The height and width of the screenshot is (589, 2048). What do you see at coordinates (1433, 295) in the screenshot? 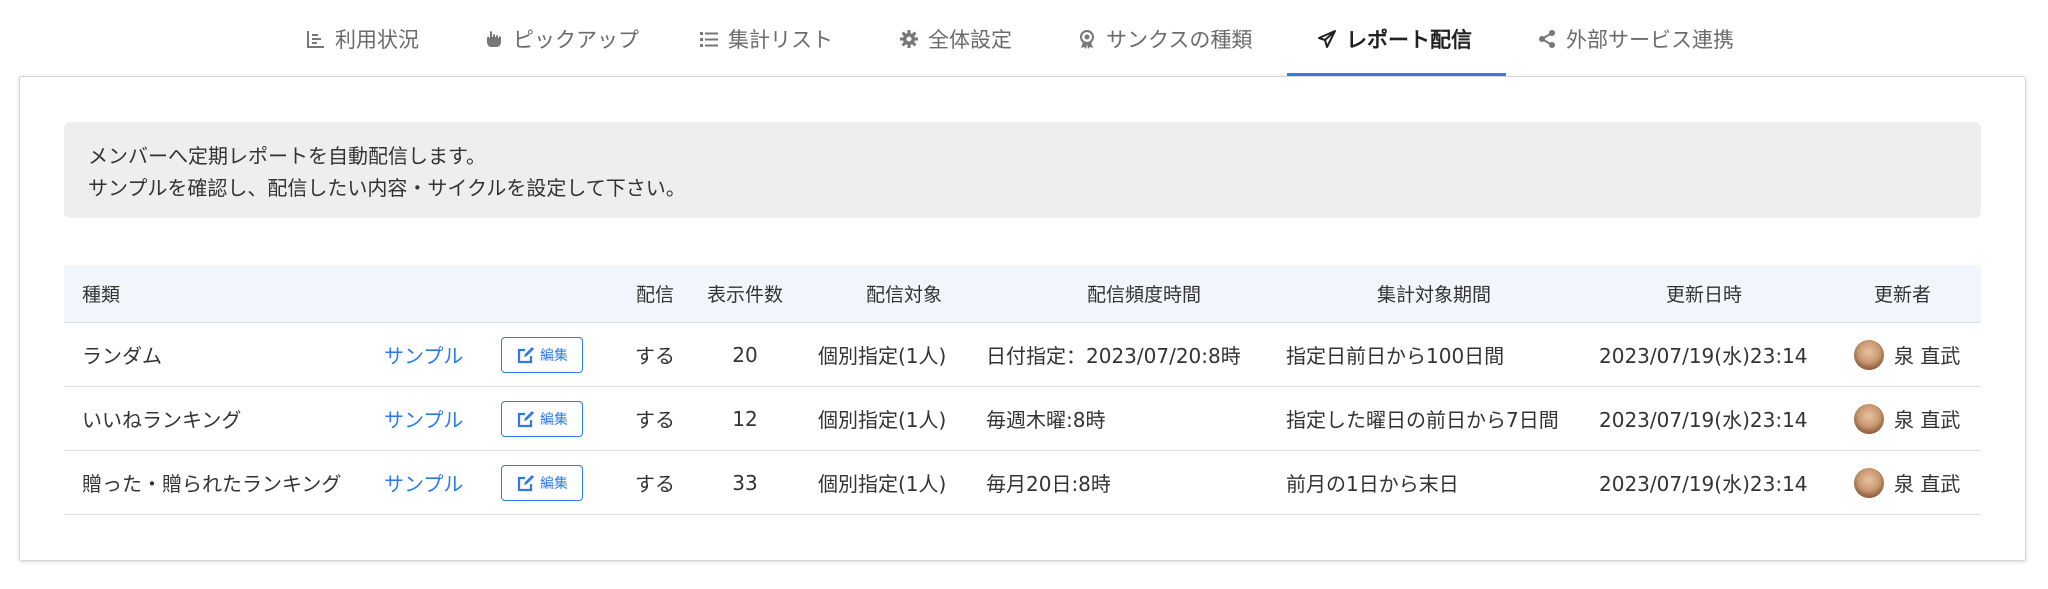
I see `header-period: 集計対象期間` at bounding box center [1433, 295].